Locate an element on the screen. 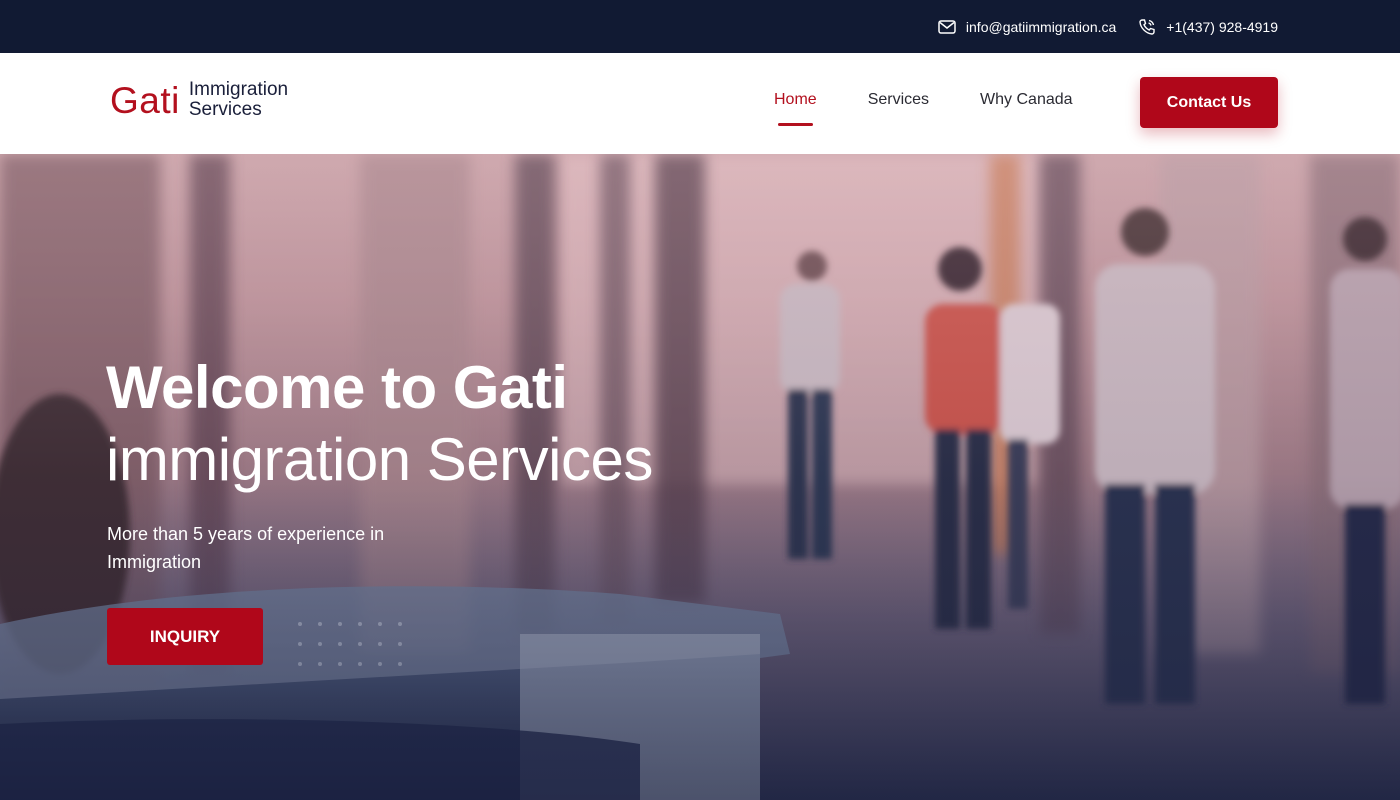 The image size is (1400, 800). hero-title-line1: Welcome to Gati is located at coordinates (337, 387).